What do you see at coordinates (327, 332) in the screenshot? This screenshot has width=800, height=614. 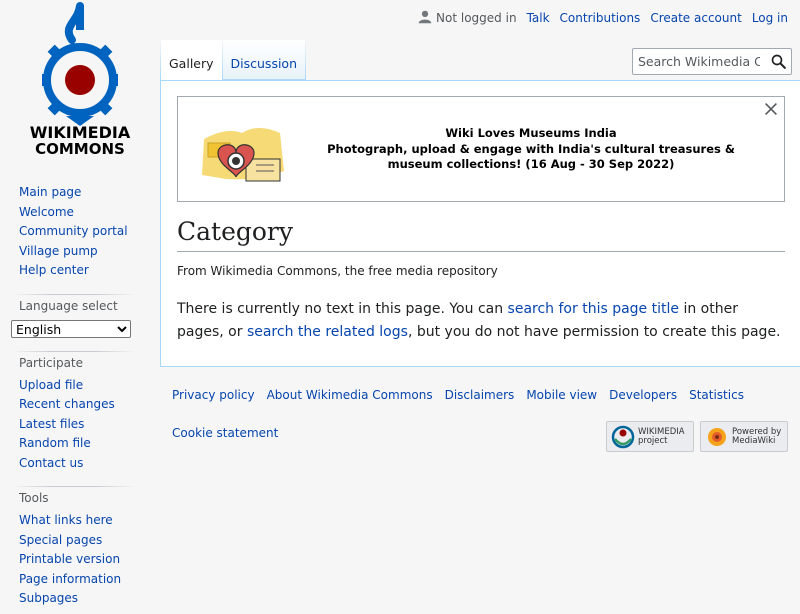 I see `search-related-logs-link: search the related logs` at bounding box center [327, 332].